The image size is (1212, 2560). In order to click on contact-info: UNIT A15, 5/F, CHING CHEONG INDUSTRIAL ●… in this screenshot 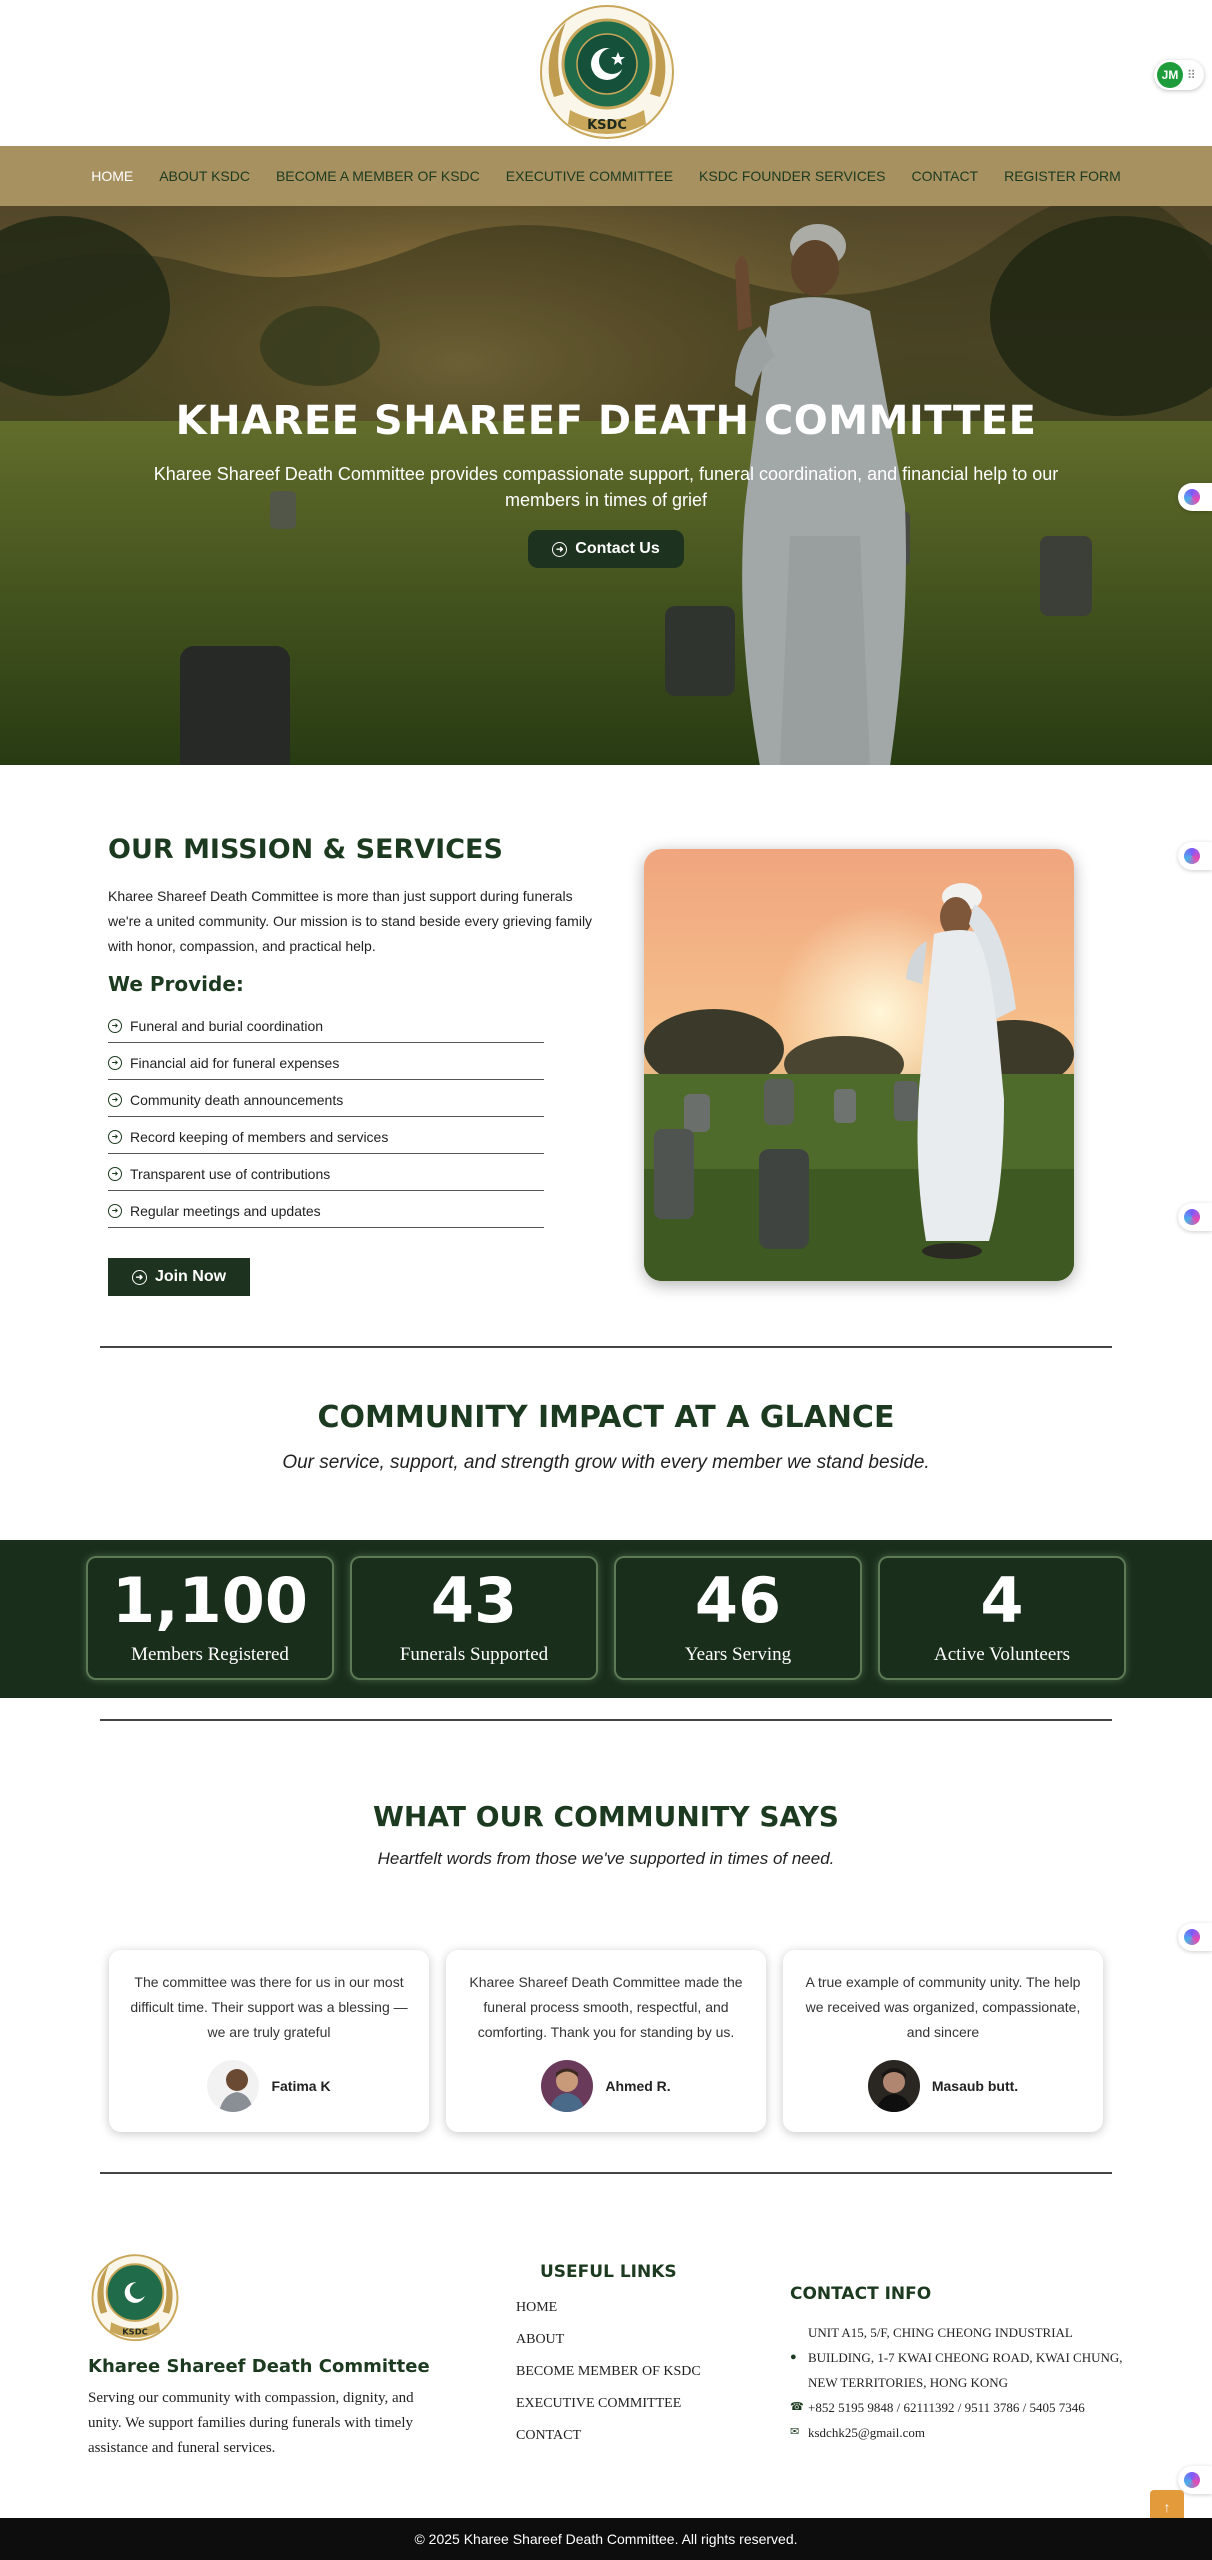, I will do `click(960, 2382)`.